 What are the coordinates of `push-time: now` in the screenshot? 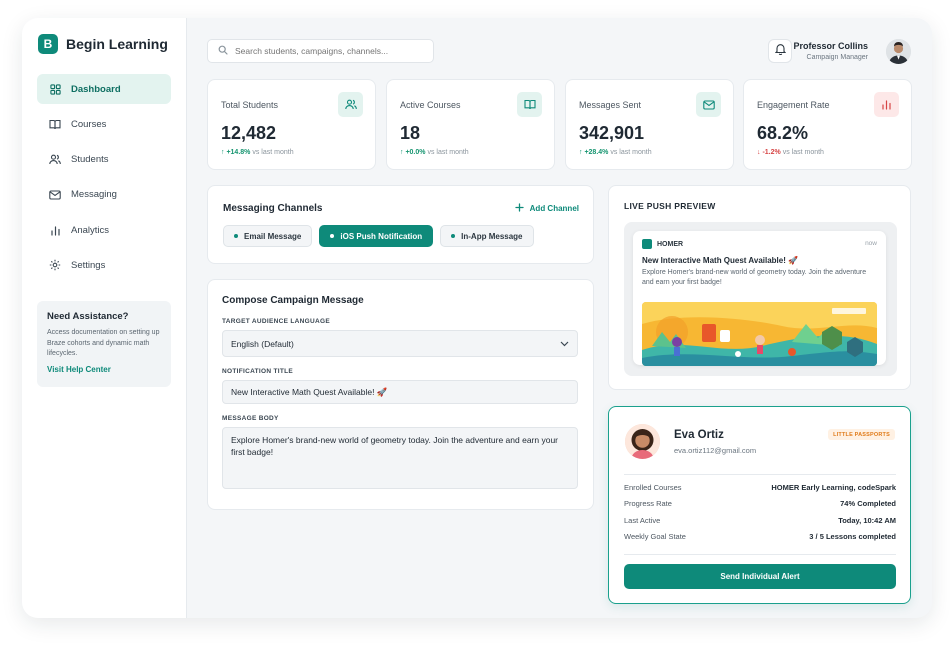 It's located at (871, 243).